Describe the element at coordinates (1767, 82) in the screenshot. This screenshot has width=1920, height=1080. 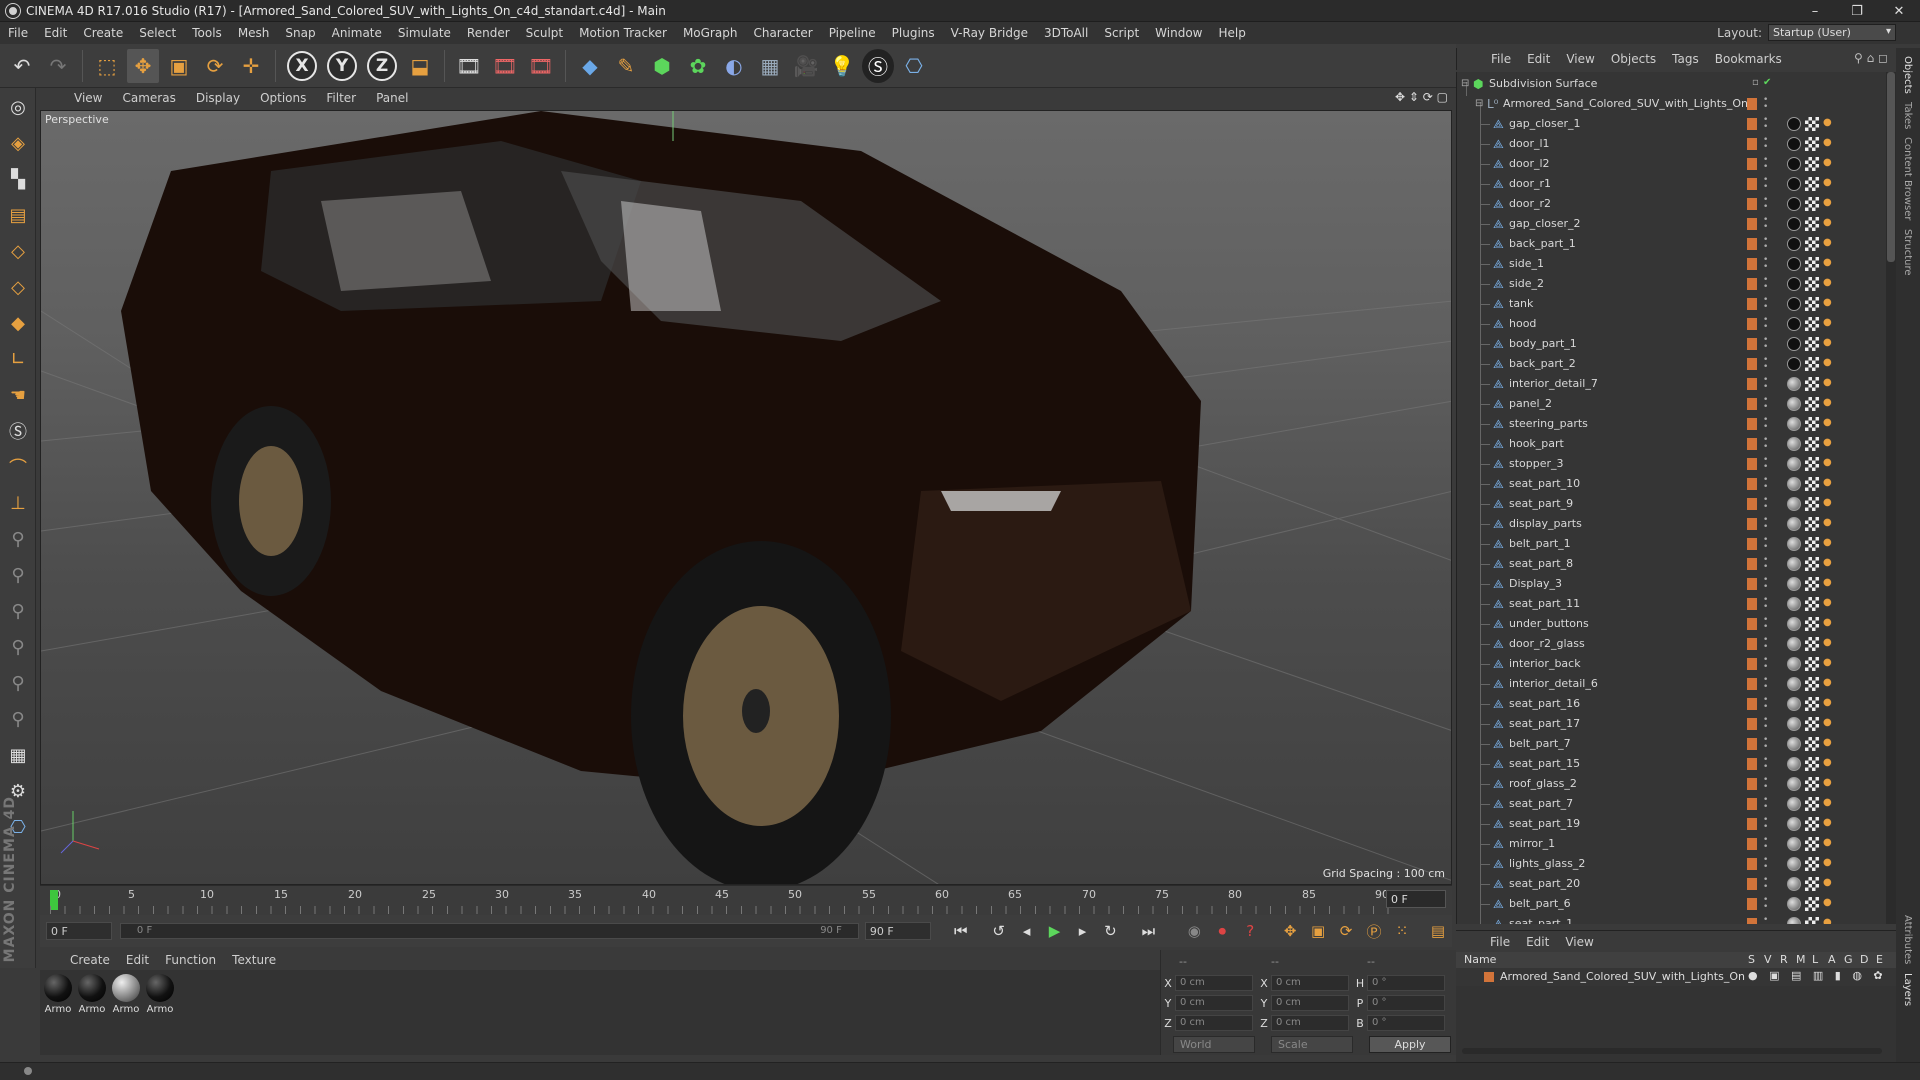
I see `enabled-check-icon: ✔` at that location.